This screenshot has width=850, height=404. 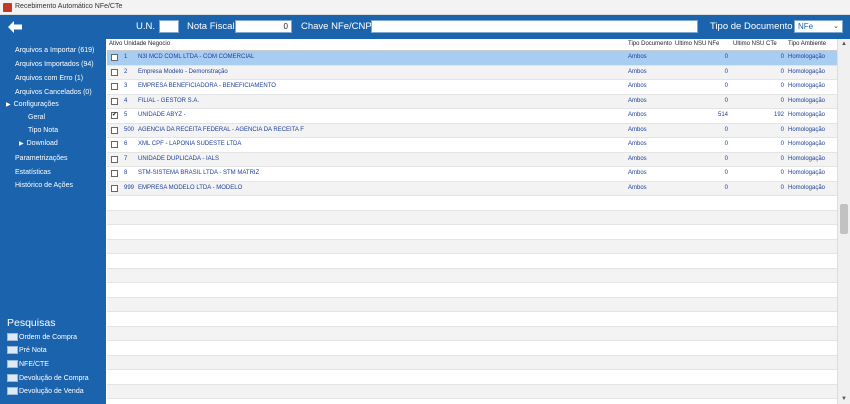 I want to click on sidebar-item-label: Configurações, so click(x=36, y=104).